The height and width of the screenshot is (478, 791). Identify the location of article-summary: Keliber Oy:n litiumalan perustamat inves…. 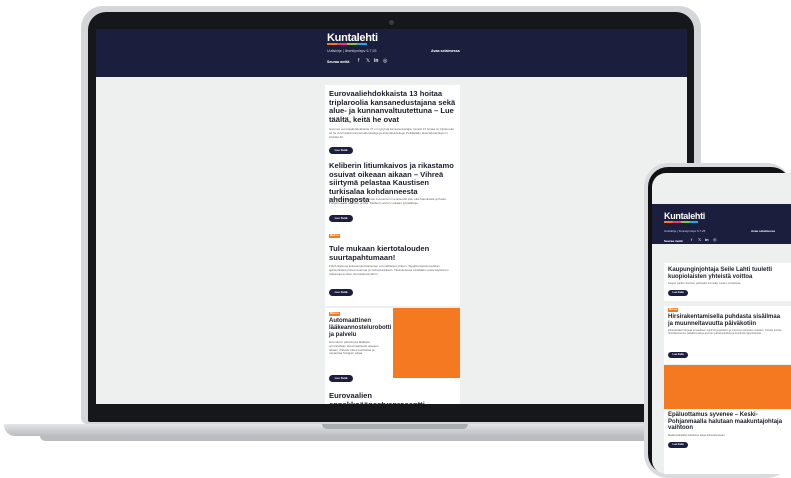
(388, 201).